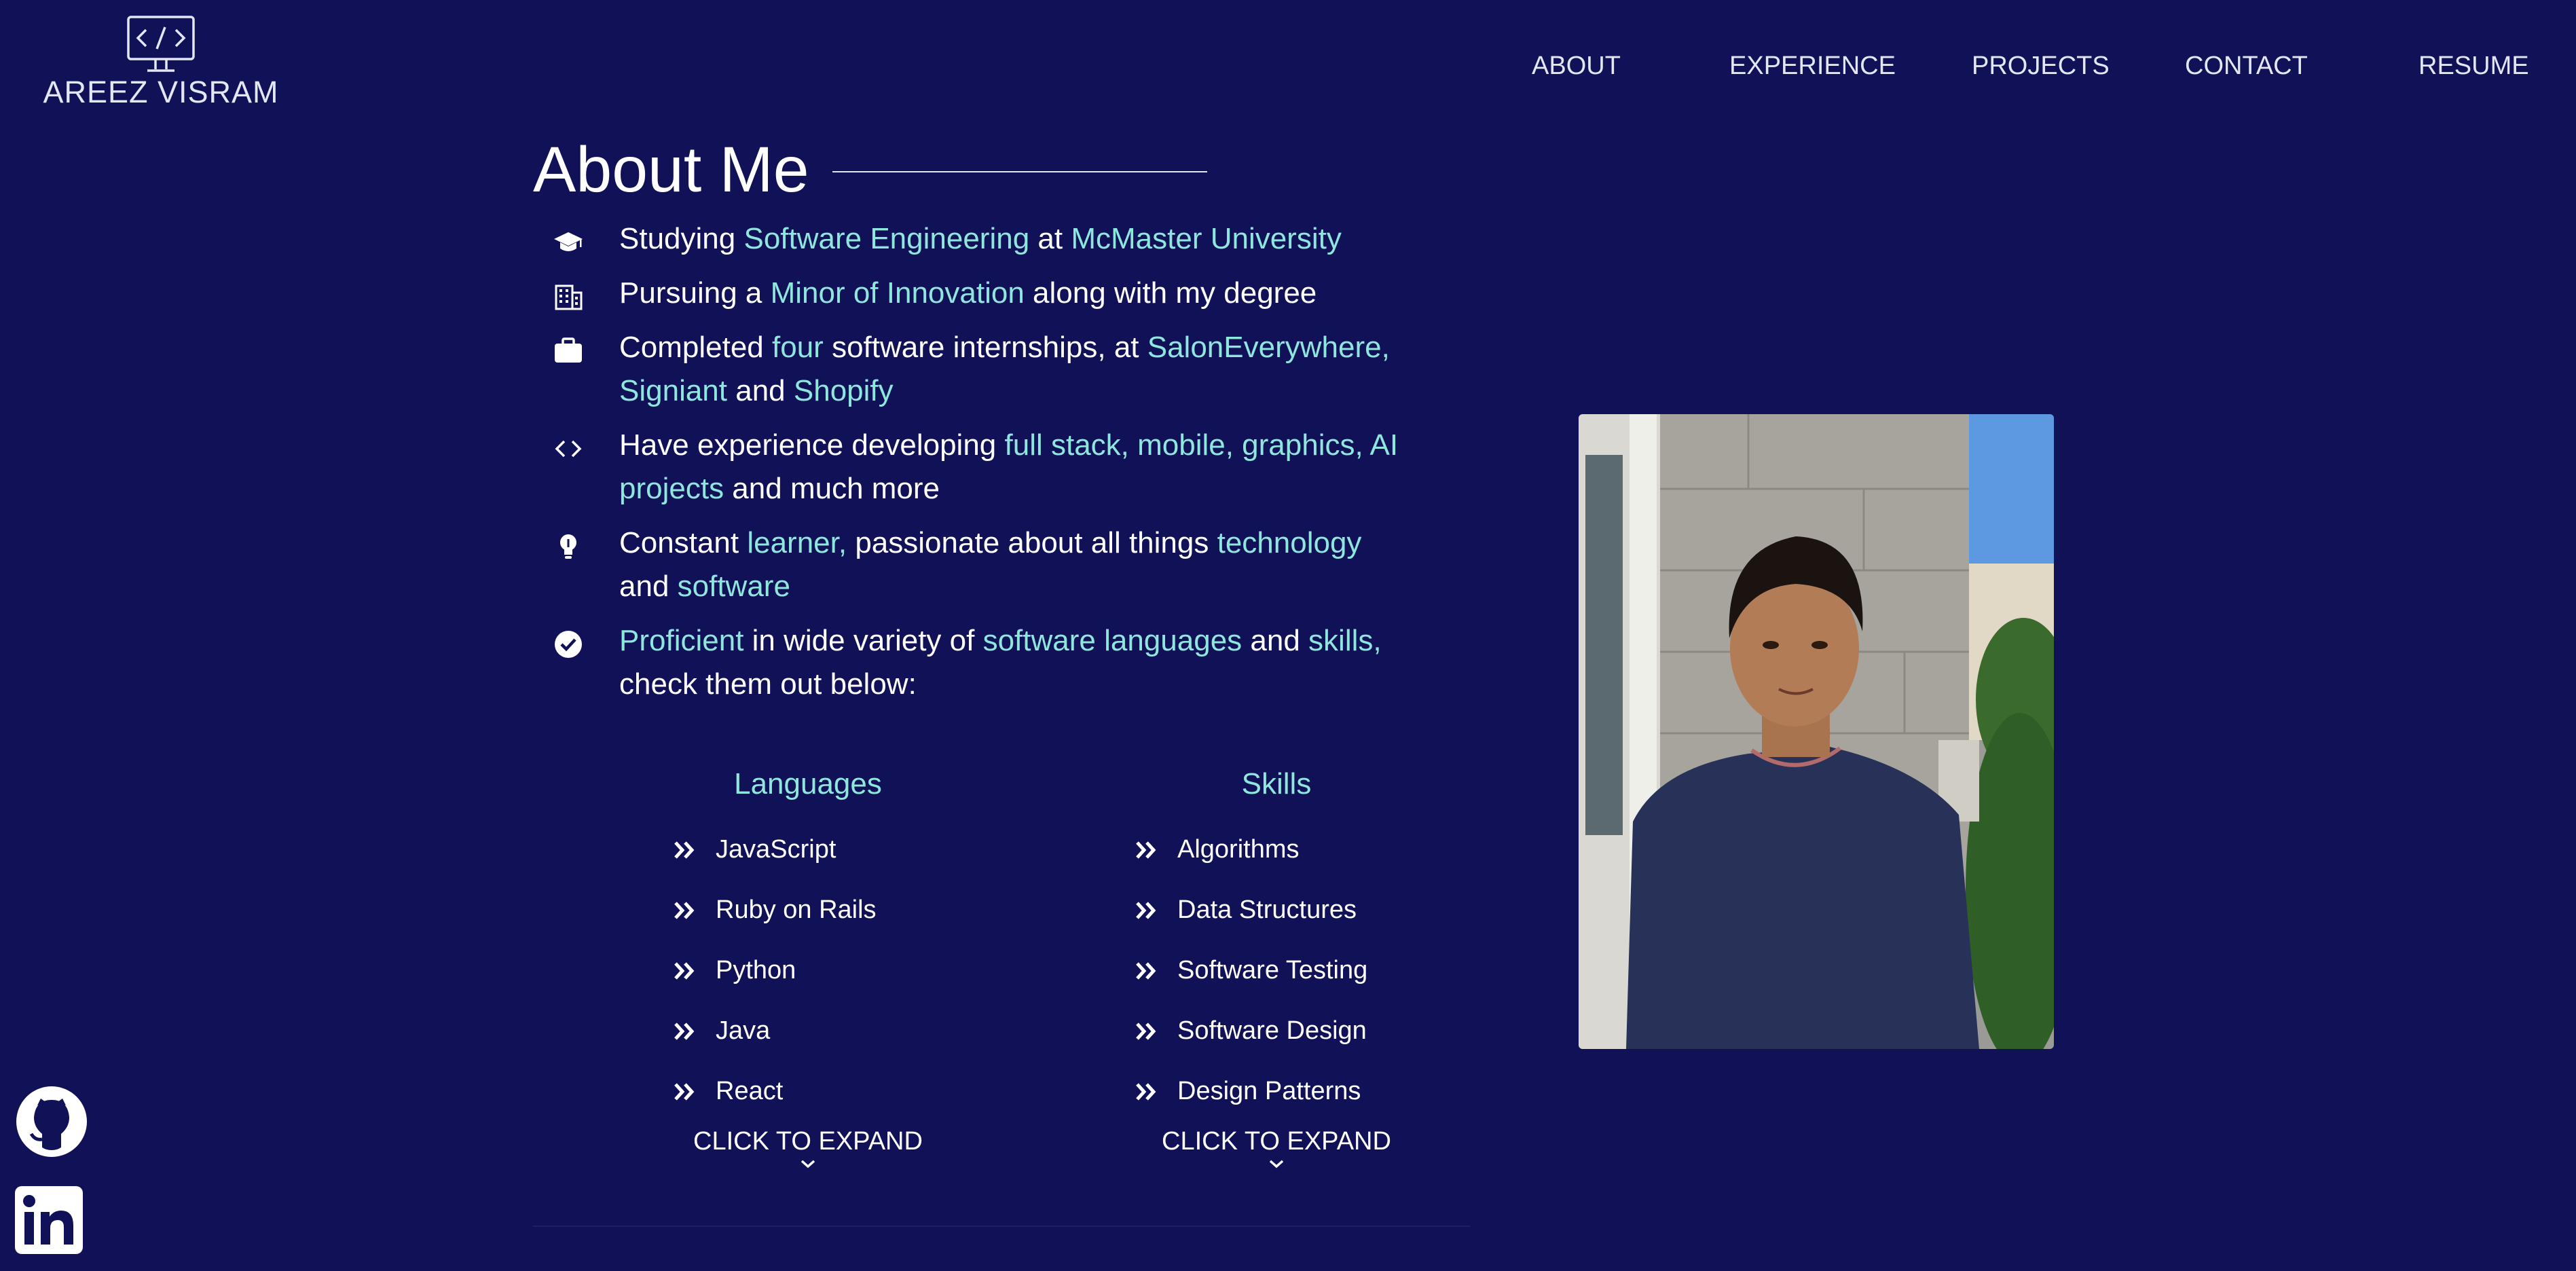 The height and width of the screenshot is (1271, 2576). I want to click on nav-about: ABOUT, so click(1576, 67).